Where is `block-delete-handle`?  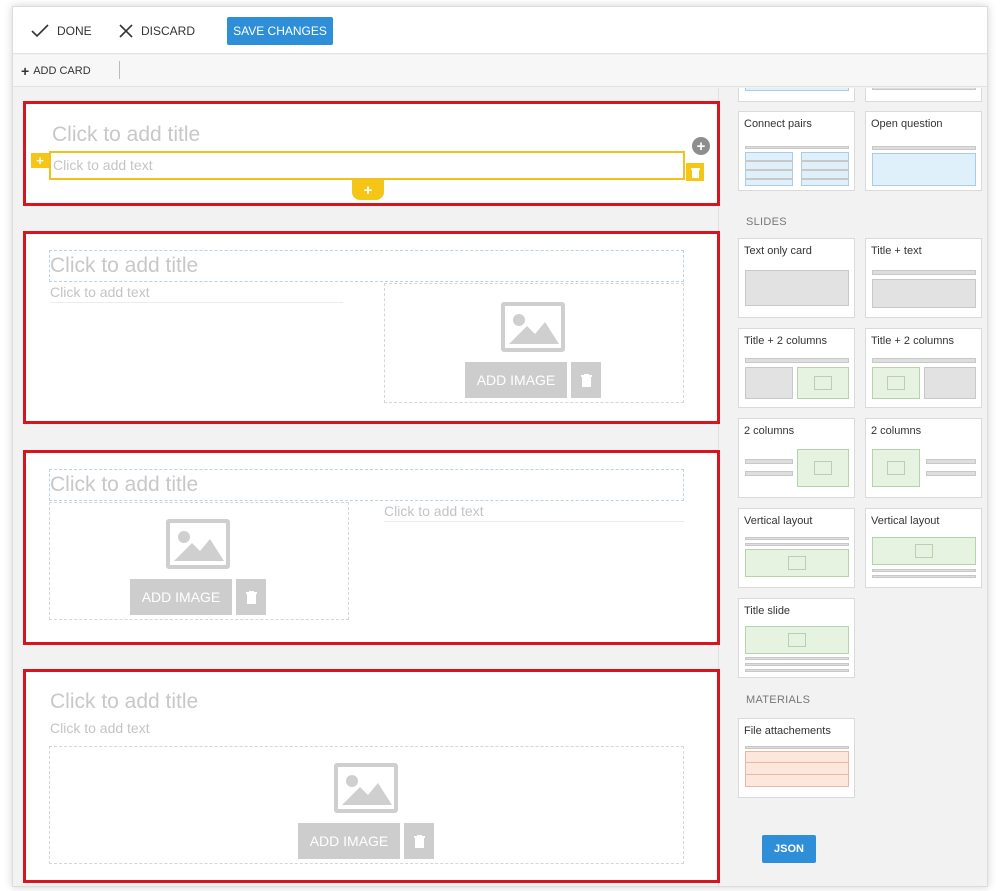
block-delete-handle is located at coordinates (695, 172).